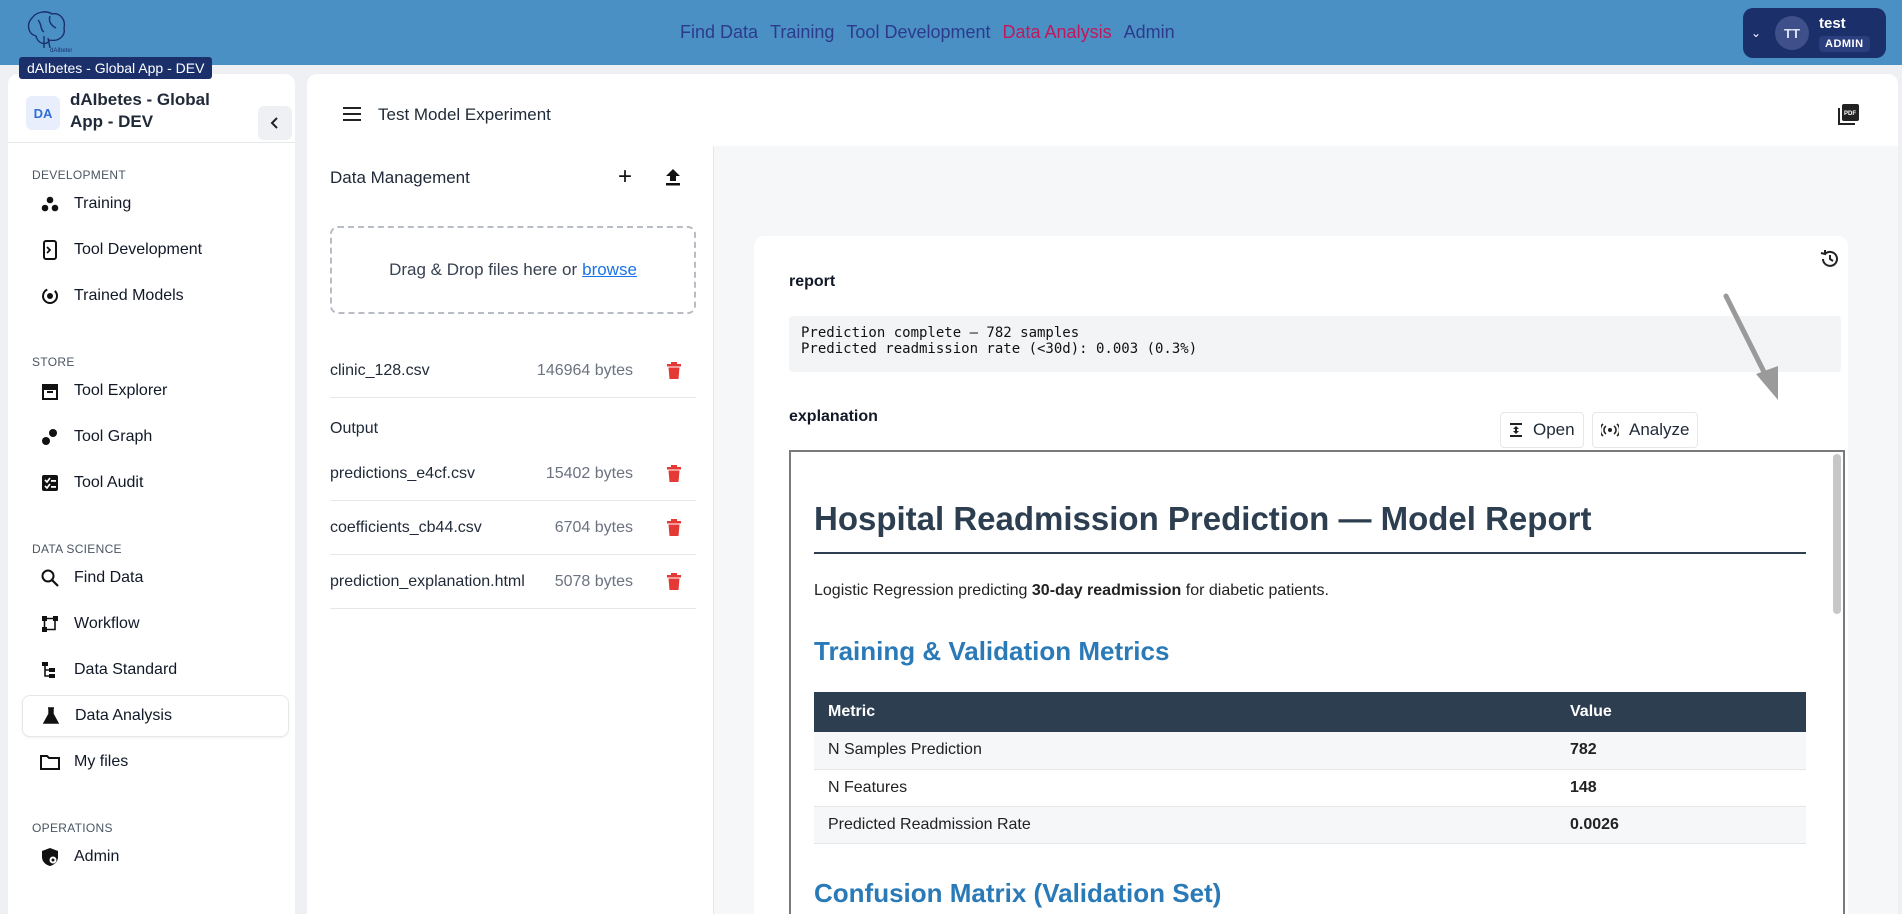 Image resolution: width=1902 pixels, height=914 pixels. Describe the element at coordinates (1185, 788) in the screenshot. I see `metric-name: N Features` at that location.